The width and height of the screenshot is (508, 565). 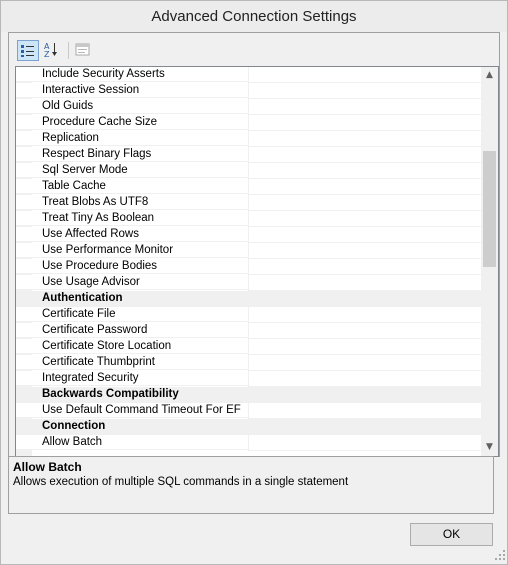 I want to click on property-row: Interactive Session, so click(x=249, y=91).